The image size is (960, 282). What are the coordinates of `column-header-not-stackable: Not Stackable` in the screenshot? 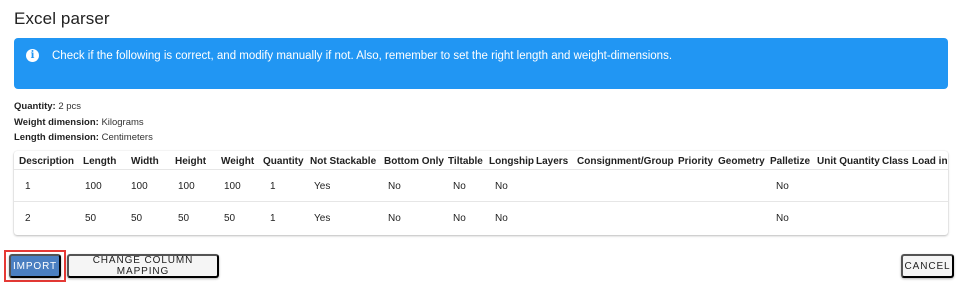 It's located at (343, 161).